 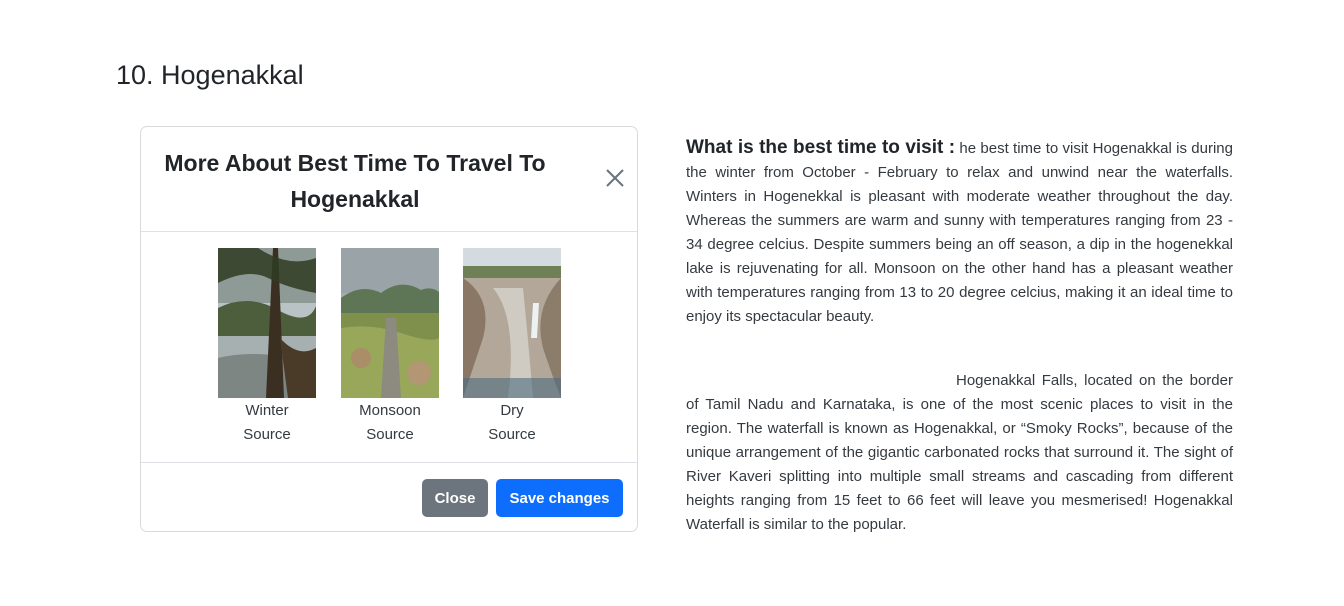 I want to click on figure-caption: Dry Source, so click(x=512, y=423).